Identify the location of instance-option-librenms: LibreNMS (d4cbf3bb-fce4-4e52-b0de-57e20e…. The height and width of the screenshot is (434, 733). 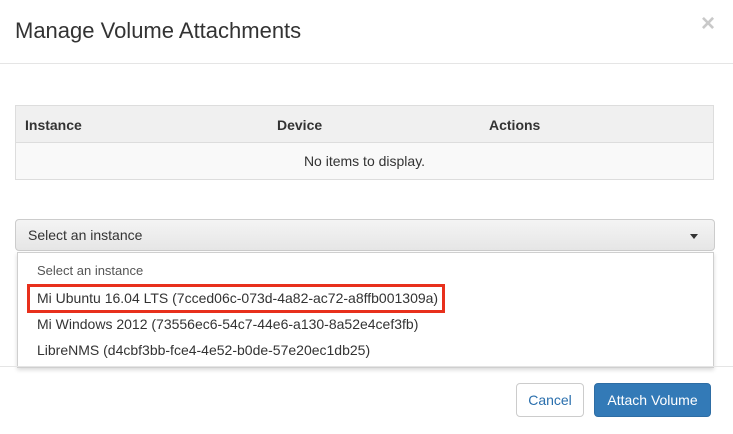
(203, 350).